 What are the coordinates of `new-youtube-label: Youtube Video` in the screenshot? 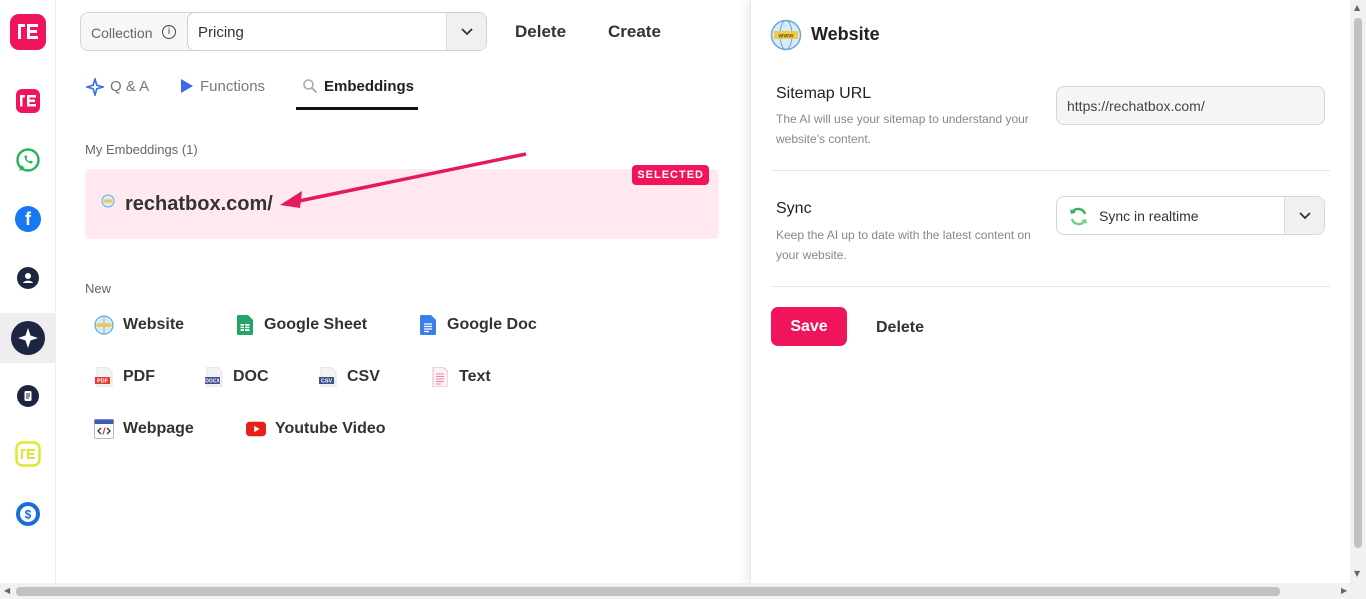 It's located at (330, 428).